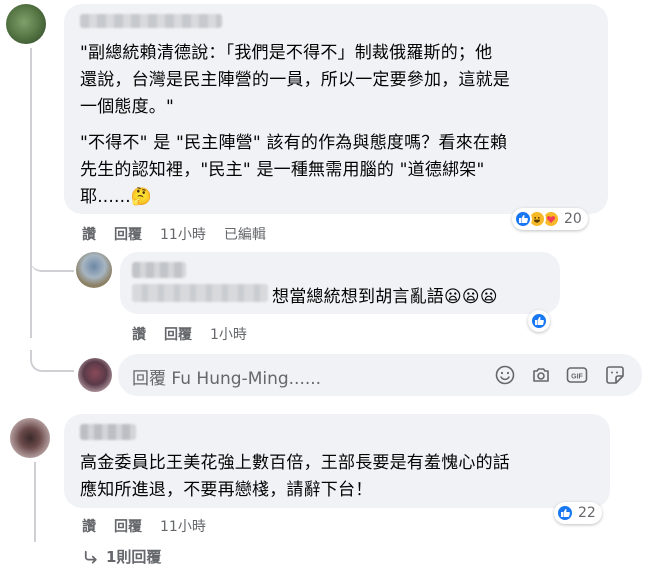 The height and width of the screenshot is (575, 656). Describe the element at coordinates (541, 375) in the screenshot. I see `camera-icon` at that location.